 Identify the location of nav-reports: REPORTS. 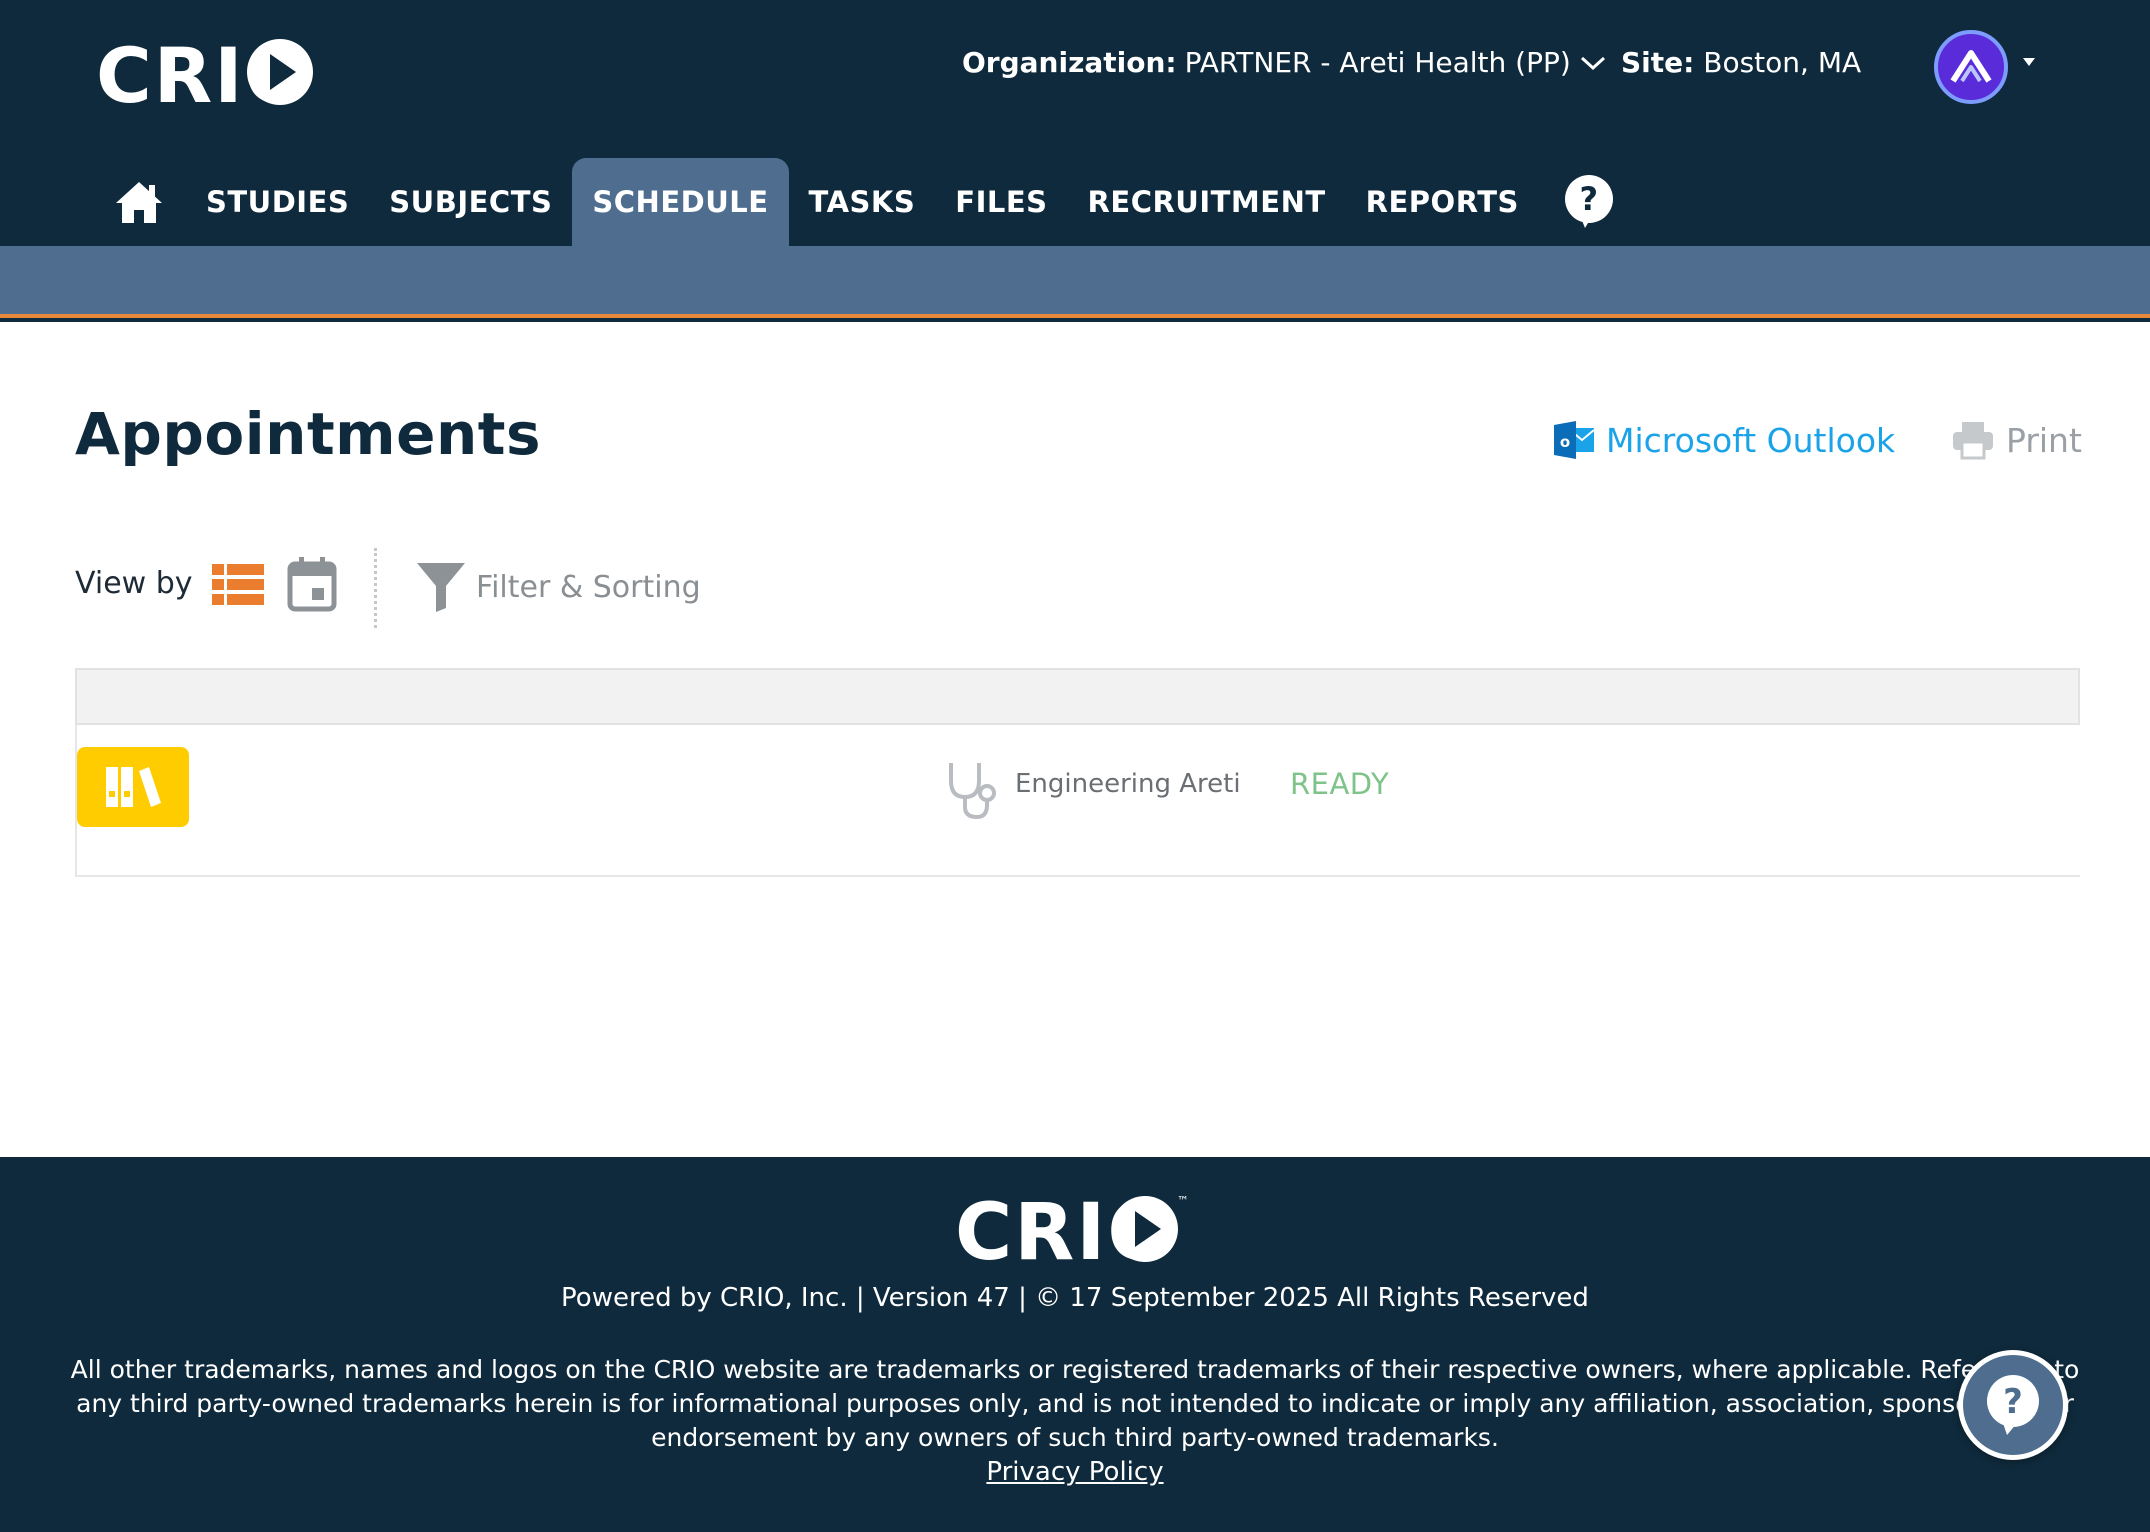
(1442, 202).